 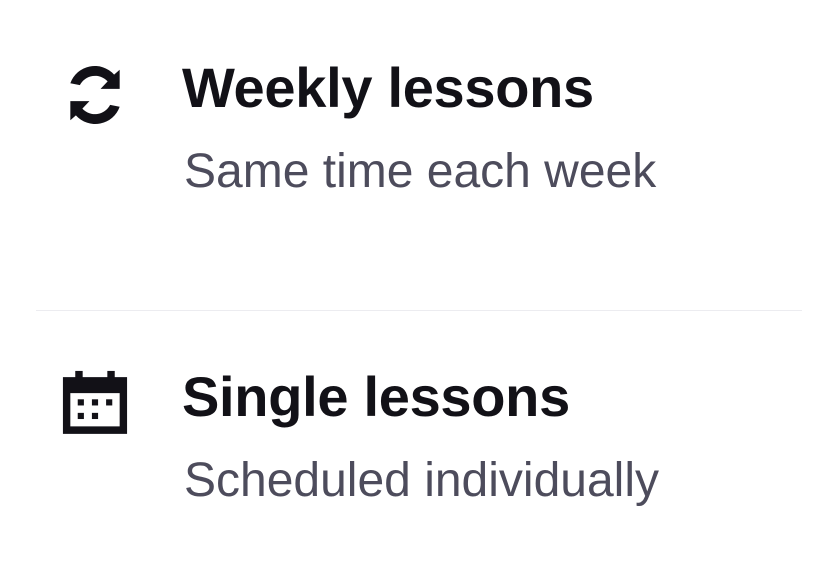 I want to click on refresh-icon, so click(x=95, y=95).